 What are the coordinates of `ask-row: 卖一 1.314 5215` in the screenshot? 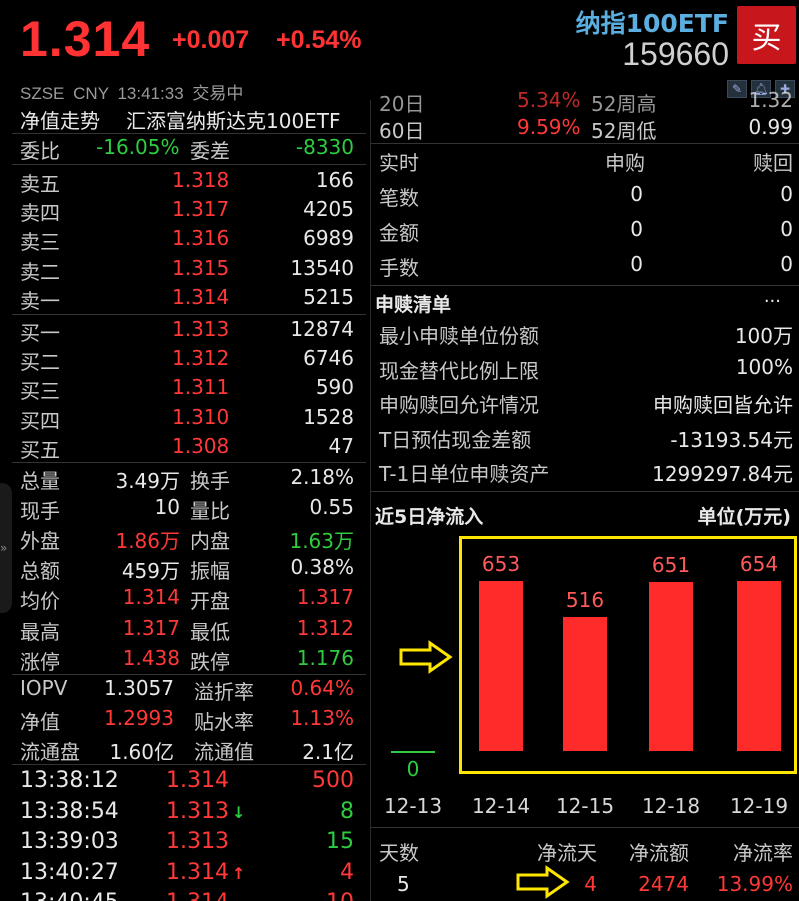 It's located at (187, 300).